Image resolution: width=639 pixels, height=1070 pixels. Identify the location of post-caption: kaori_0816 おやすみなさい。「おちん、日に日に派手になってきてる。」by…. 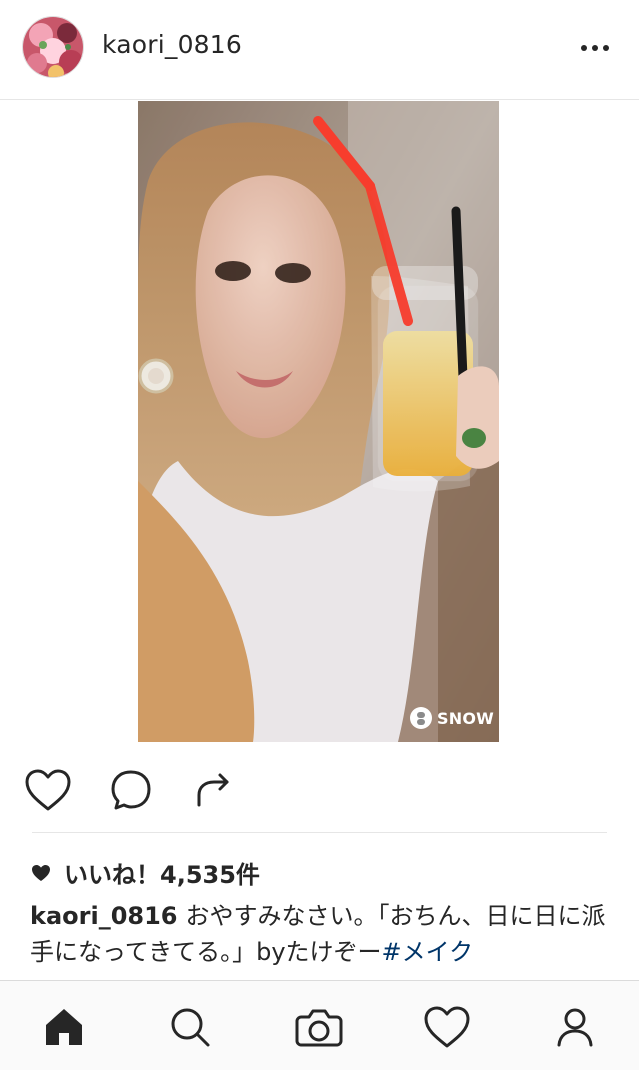
(320, 934).